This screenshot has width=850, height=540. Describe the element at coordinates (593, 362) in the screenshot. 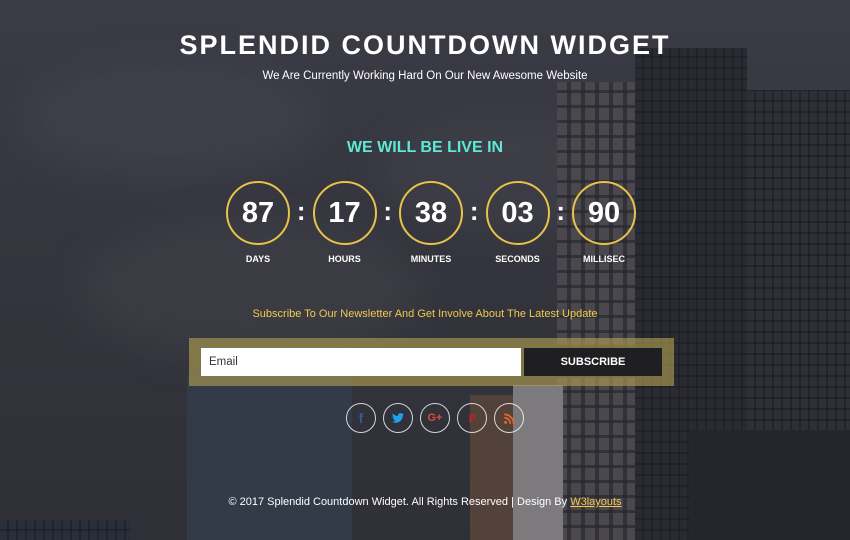

I see `subscribe-button: SUBSCRIBE` at that location.